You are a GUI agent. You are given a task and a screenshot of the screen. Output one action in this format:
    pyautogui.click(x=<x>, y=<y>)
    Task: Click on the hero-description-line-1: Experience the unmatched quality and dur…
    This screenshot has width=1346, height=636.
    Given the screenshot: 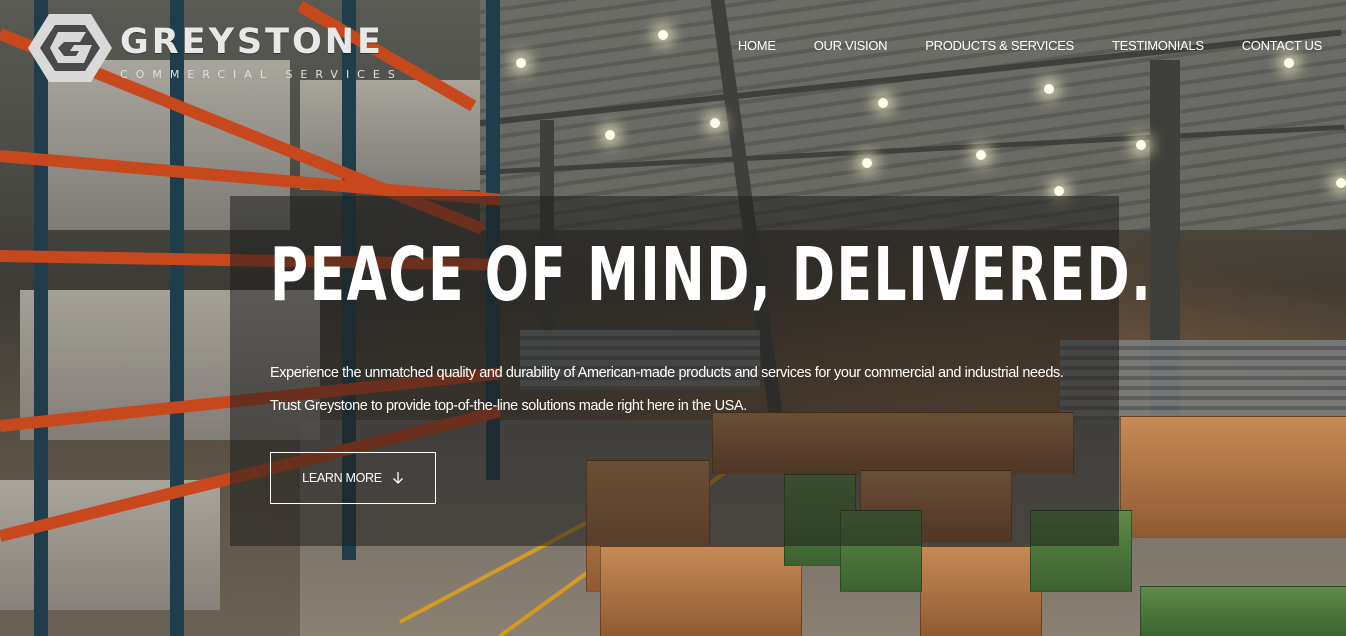 What is the action you would take?
    pyautogui.click(x=667, y=373)
    